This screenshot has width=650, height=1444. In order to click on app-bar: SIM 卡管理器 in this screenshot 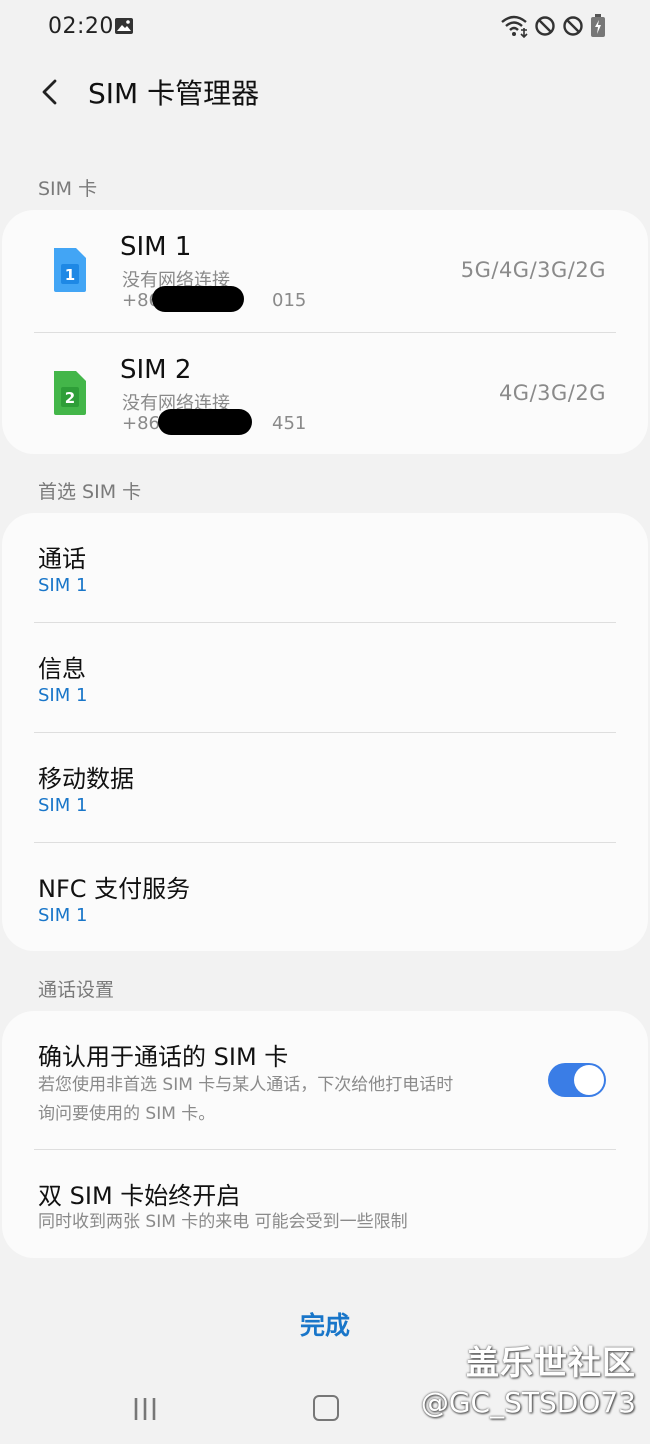, I will do `click(325, 91)`.